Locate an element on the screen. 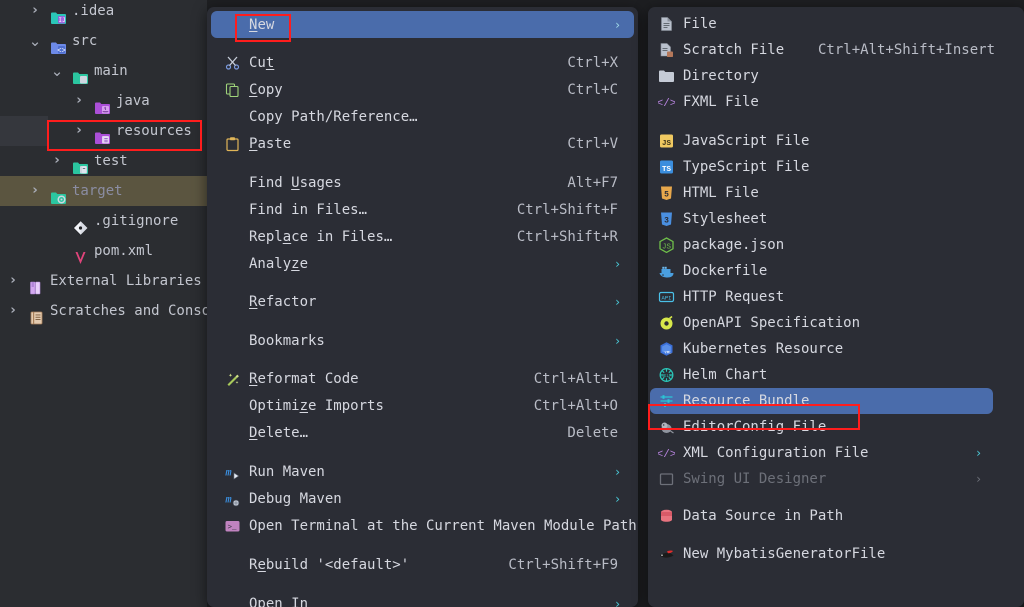 This screenshot has width=1024, height=607. menu-item-bookmarks: Bookmarks › is located at coordinates (422, 340).